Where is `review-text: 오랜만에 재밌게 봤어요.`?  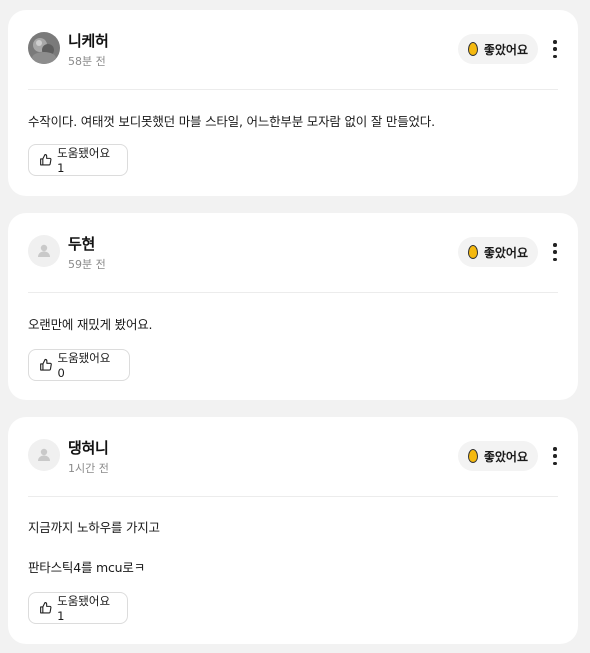
review-text: 오랜만에 재밌게 봤어요. is located at coordinates (90, 324).